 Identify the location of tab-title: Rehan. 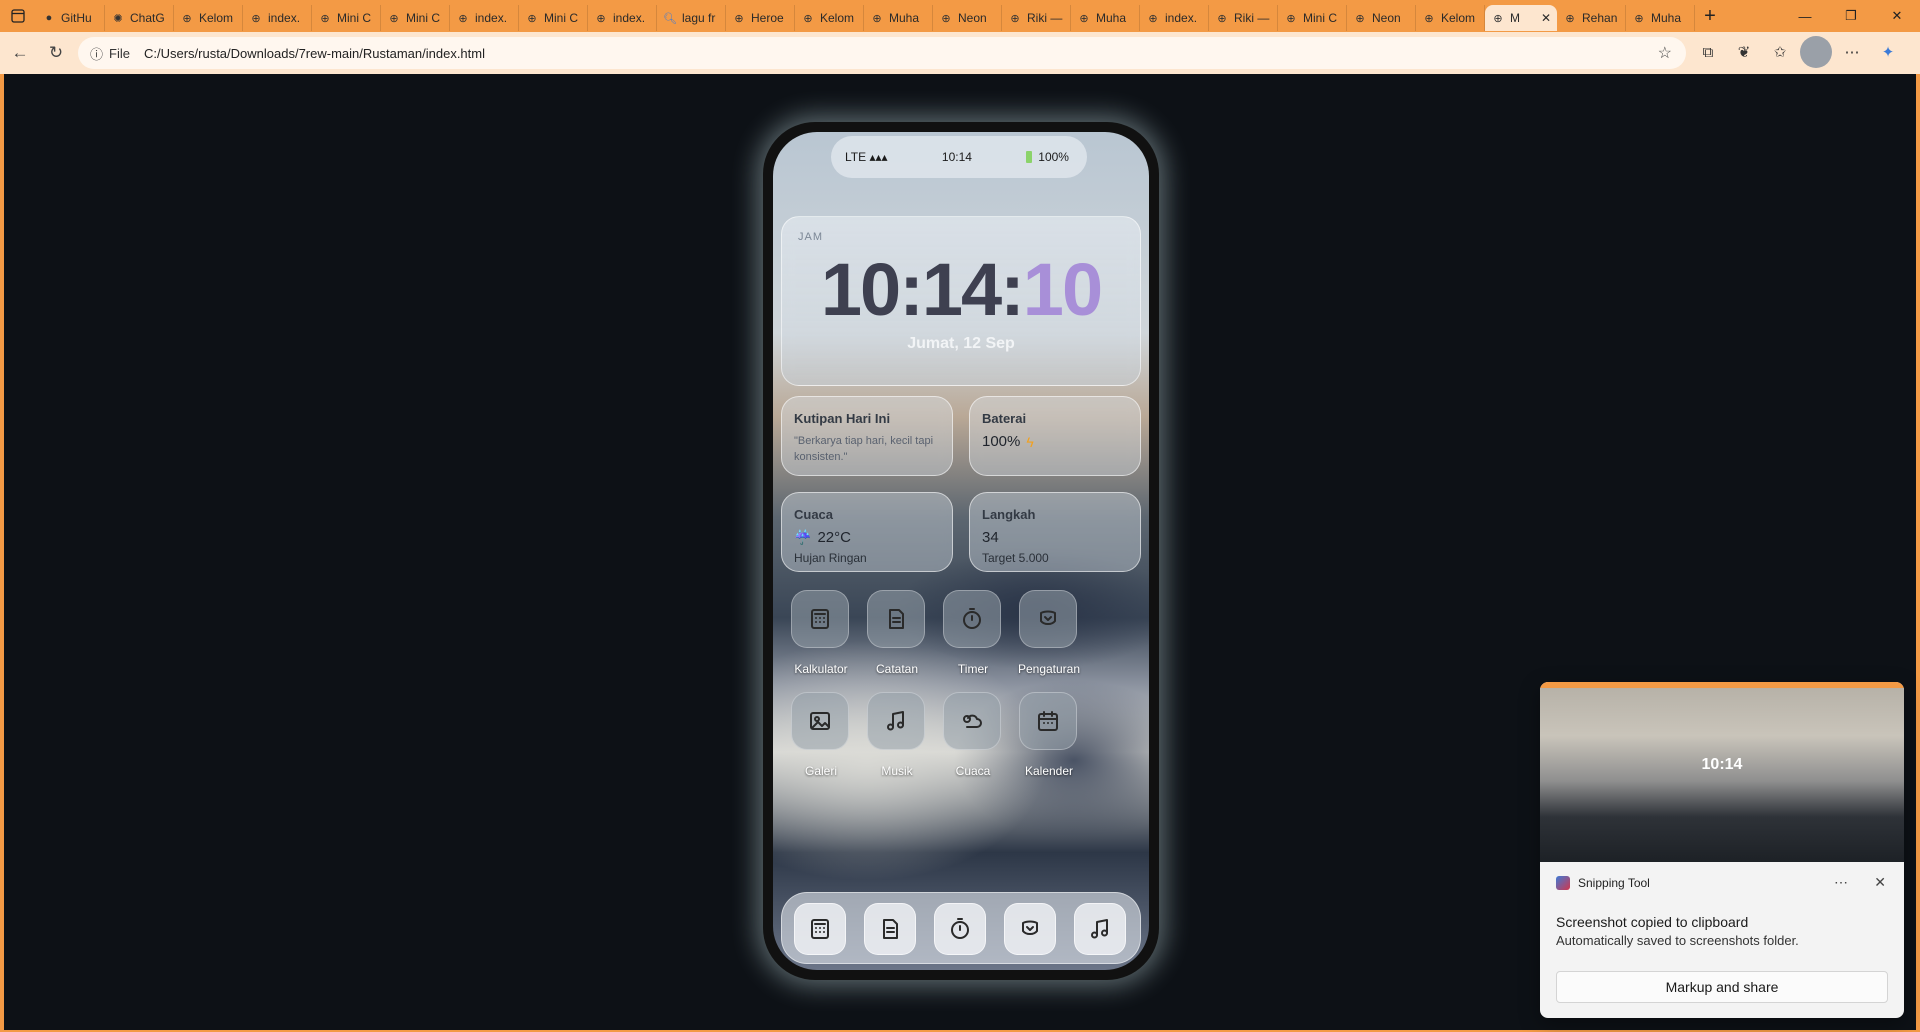
(1600, 18).